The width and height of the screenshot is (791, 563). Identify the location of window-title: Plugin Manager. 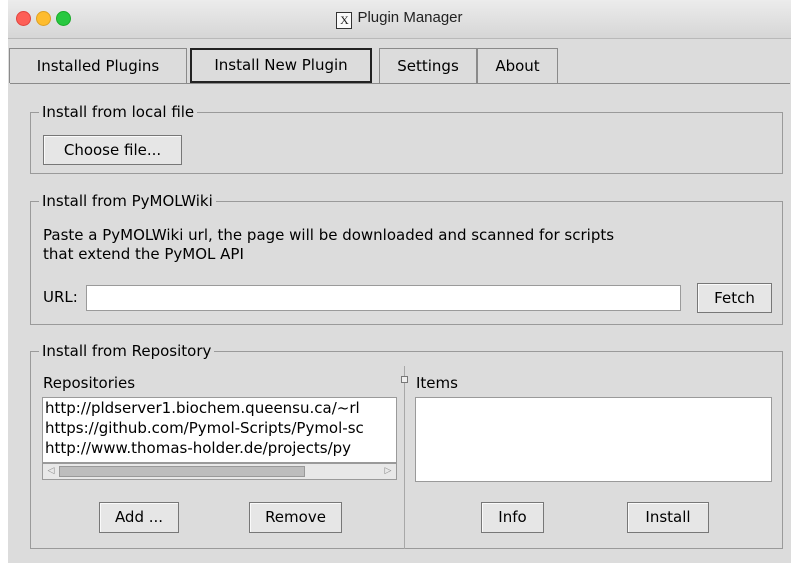
(410, 17).